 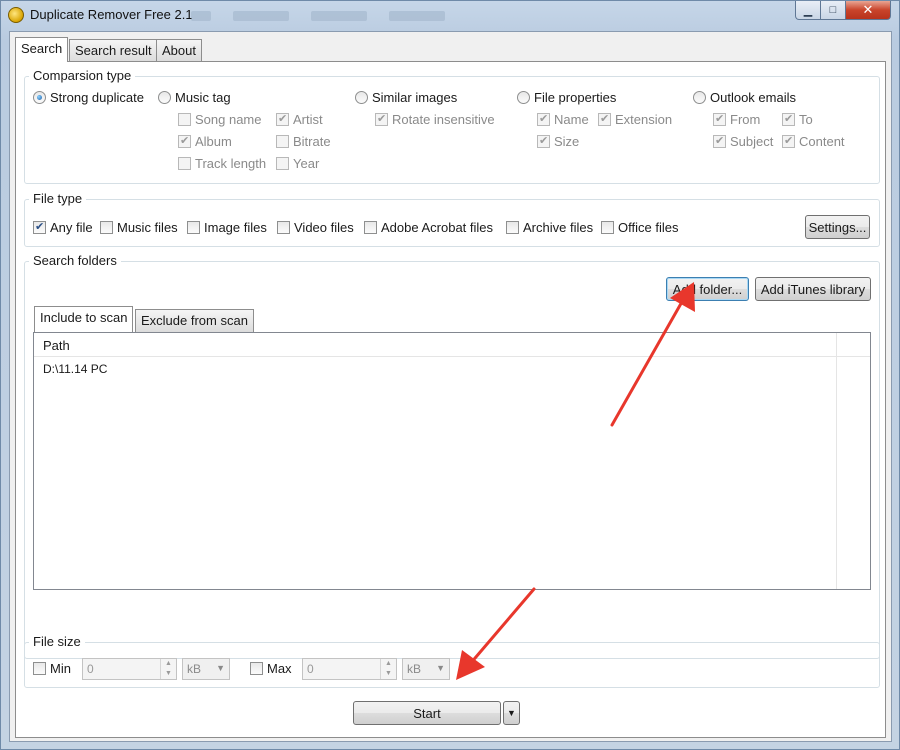 I want to click on min-size-stepper: 0 ▲ ▼, so click(x=129, y=669).